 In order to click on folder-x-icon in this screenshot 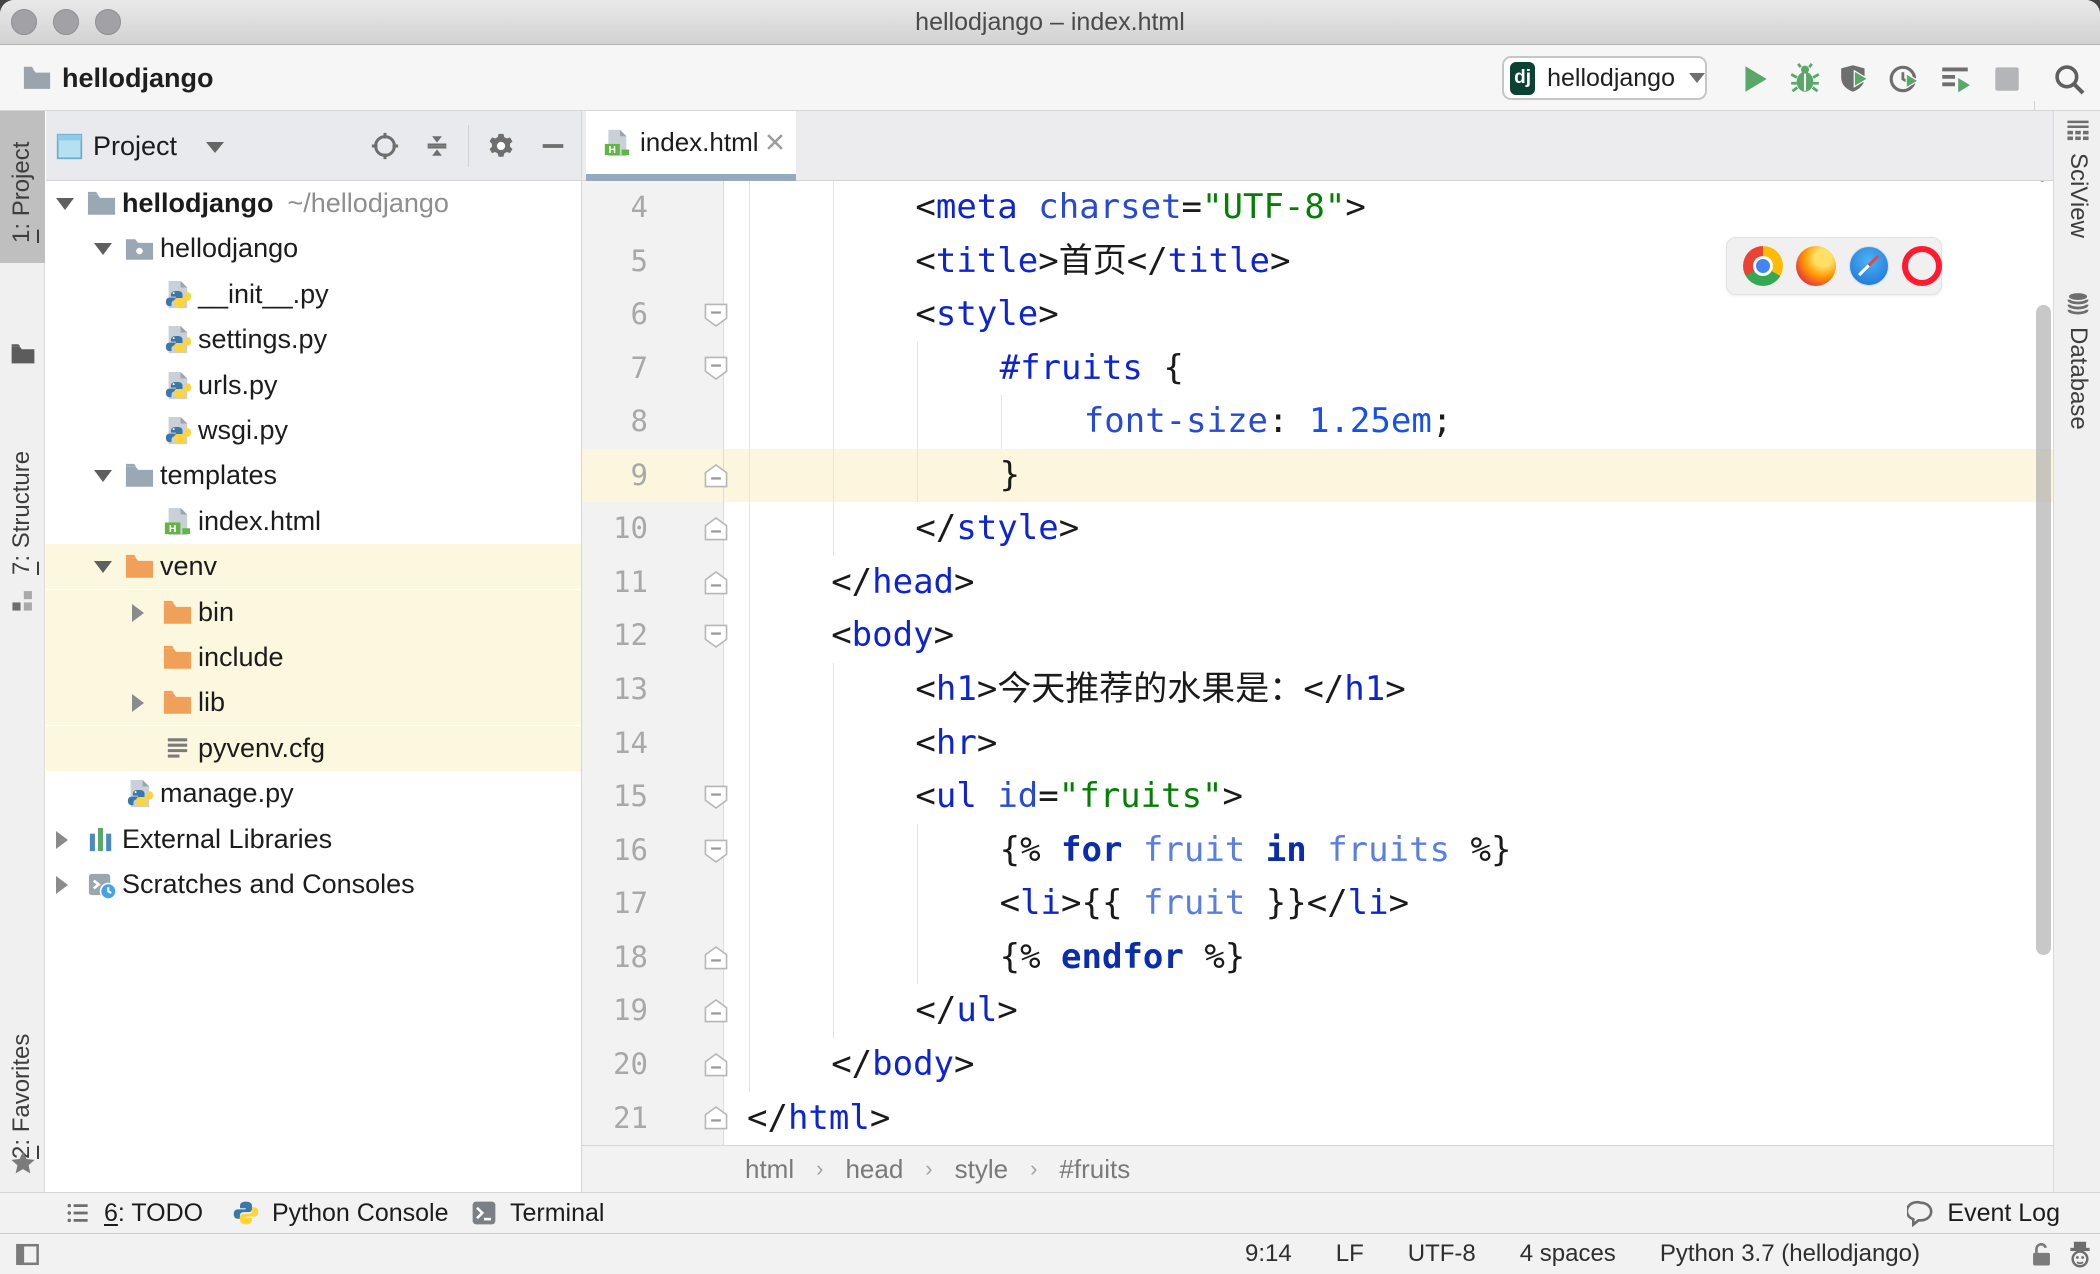, I will do `click(177, 657)`.